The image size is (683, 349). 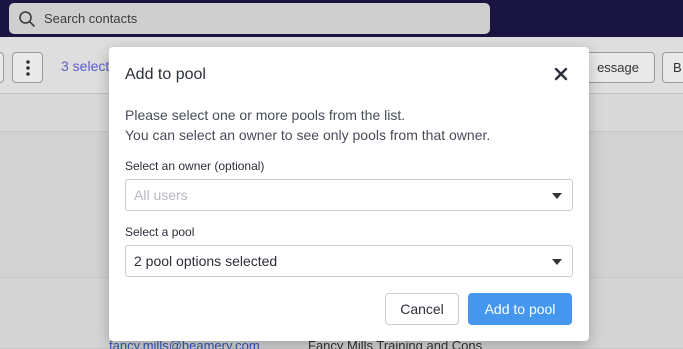 I want to click on search-placeholder: Search contacts, so click(x=91, y=18).